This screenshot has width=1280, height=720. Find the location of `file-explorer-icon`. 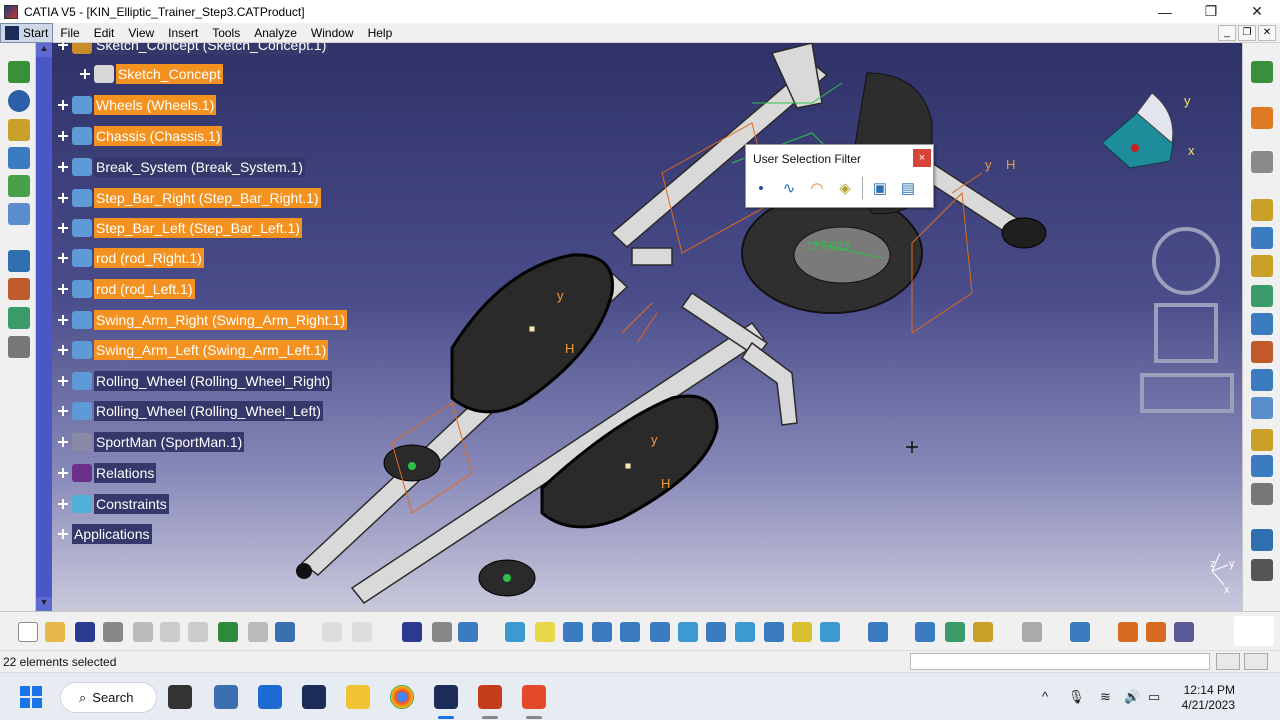

file-explorer-icon is located at coordinates (358, 697).